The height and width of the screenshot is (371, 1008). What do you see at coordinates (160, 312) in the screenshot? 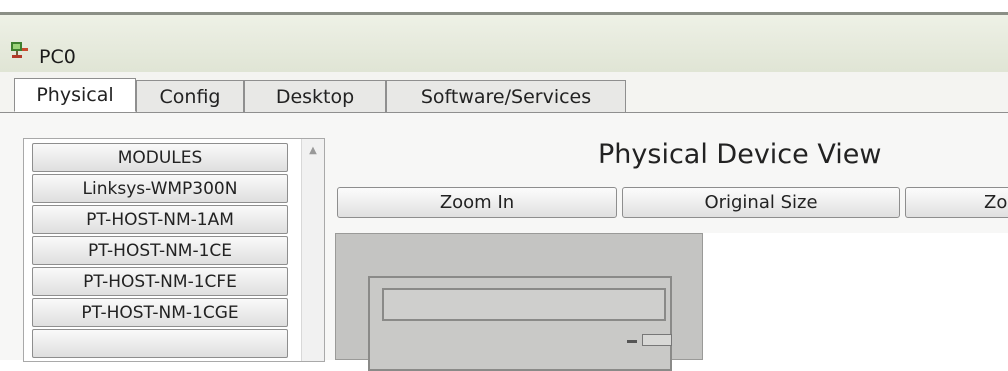
I see `module-item: PT-HOST-NM-1CGE` at bounding box center [160, 312].